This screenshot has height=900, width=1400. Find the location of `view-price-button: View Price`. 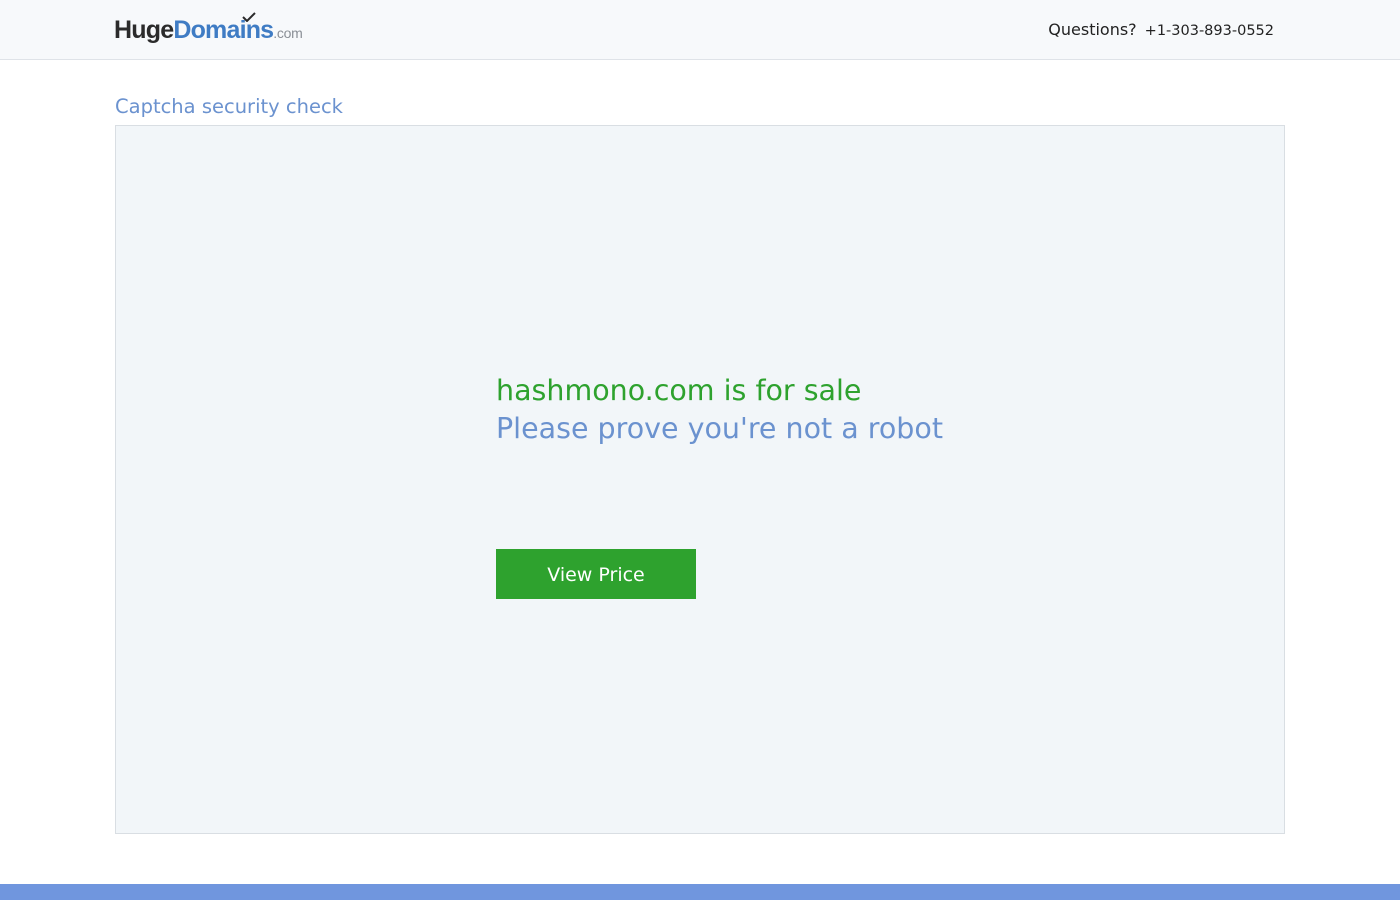

view-price-button: View Price is located at coordinates (596, 574).